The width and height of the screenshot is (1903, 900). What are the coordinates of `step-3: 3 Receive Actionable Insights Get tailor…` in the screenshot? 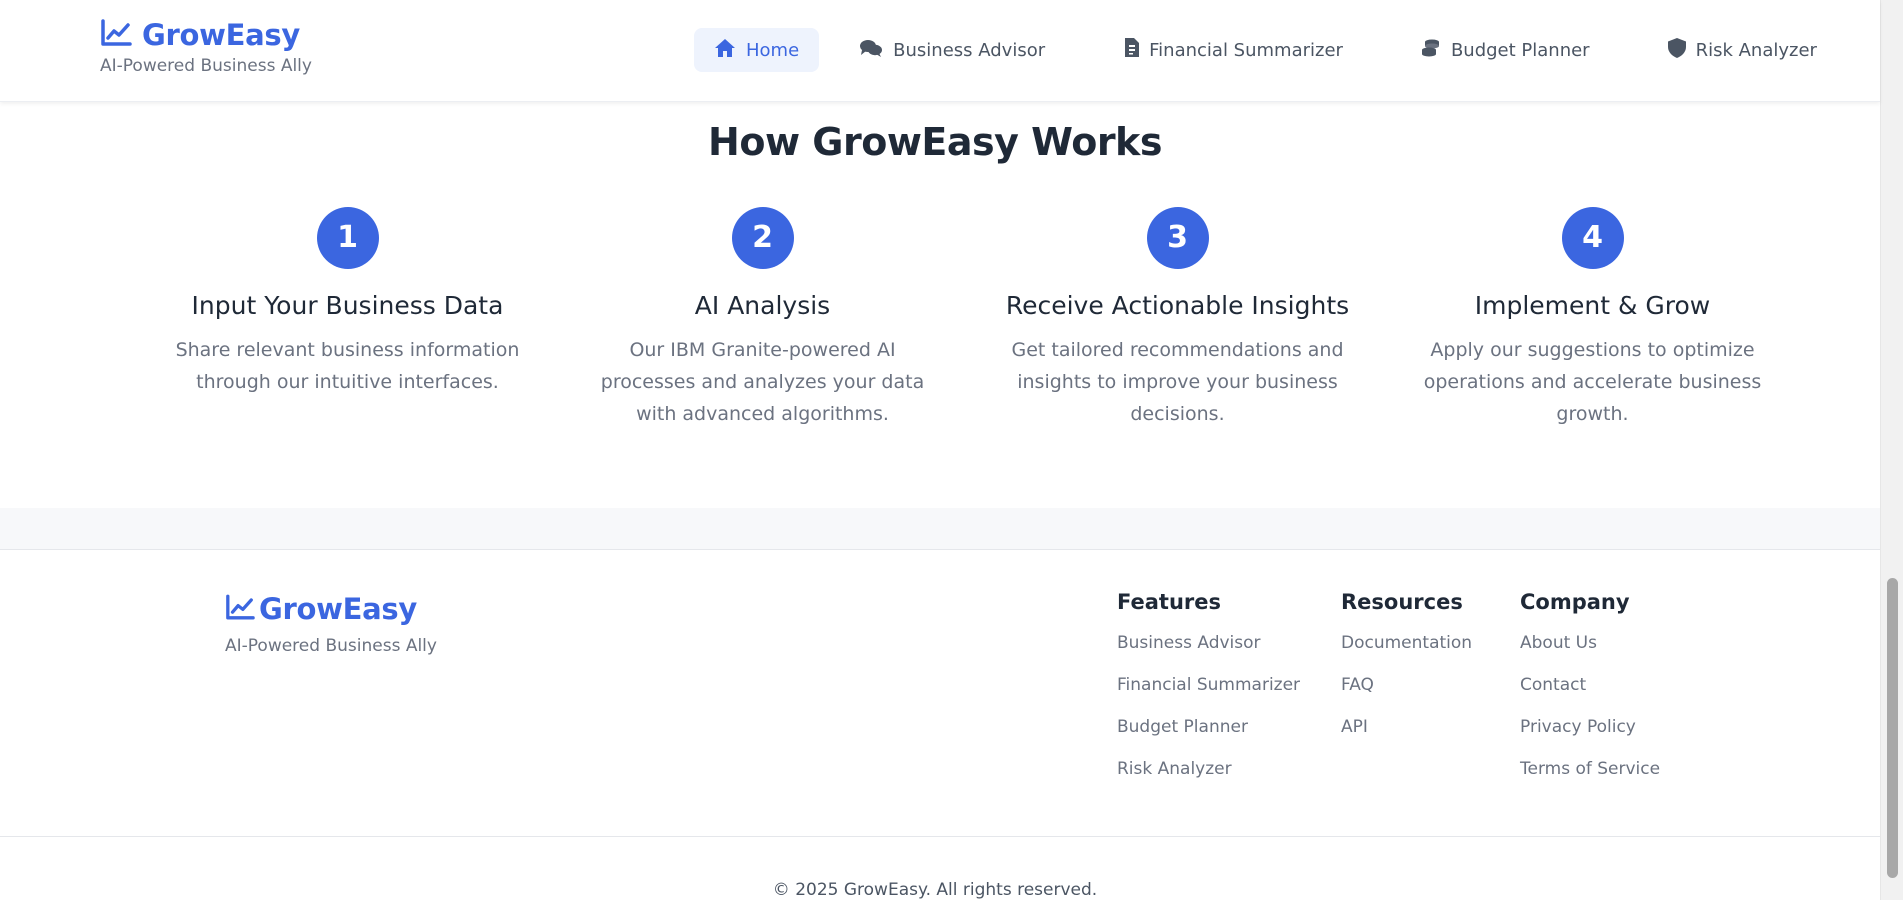 It's located at (1177, 318).